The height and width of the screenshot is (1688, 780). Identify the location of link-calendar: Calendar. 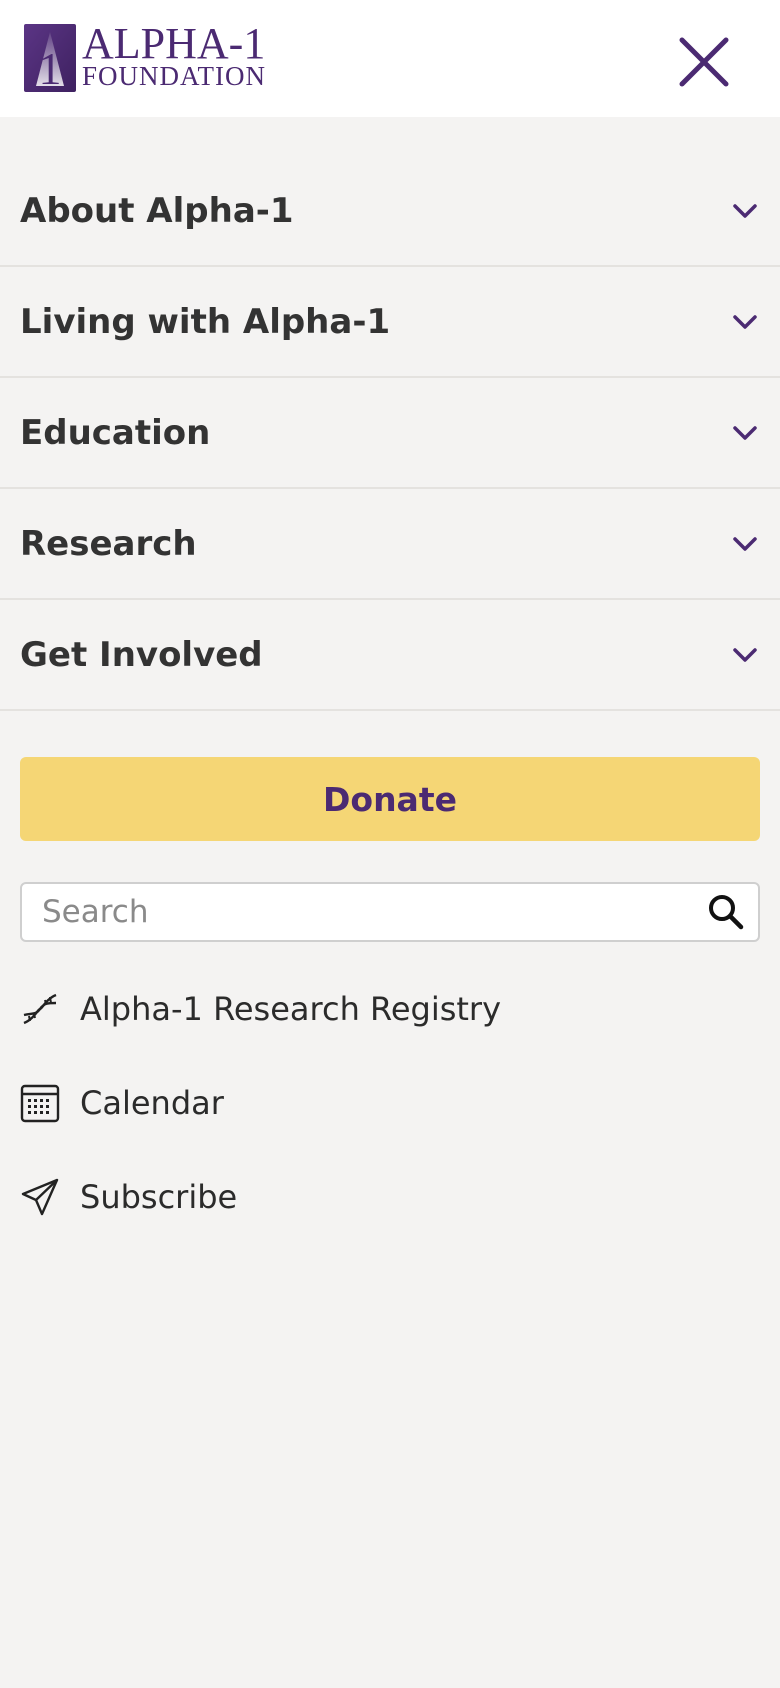
(390, 1103).